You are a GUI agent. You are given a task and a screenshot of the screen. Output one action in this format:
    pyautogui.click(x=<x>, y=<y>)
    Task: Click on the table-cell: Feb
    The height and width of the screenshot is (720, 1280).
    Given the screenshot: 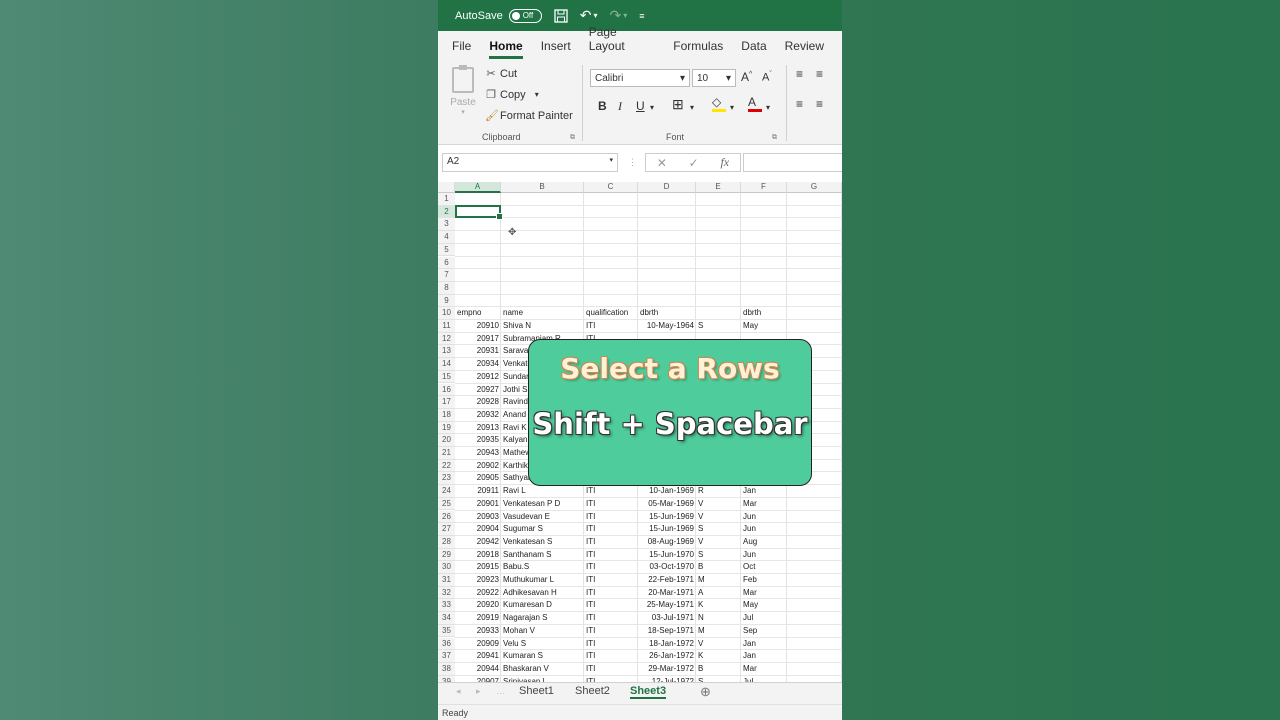 What is the action you would take?
    pyautogui.click(x=764, y=580)
    